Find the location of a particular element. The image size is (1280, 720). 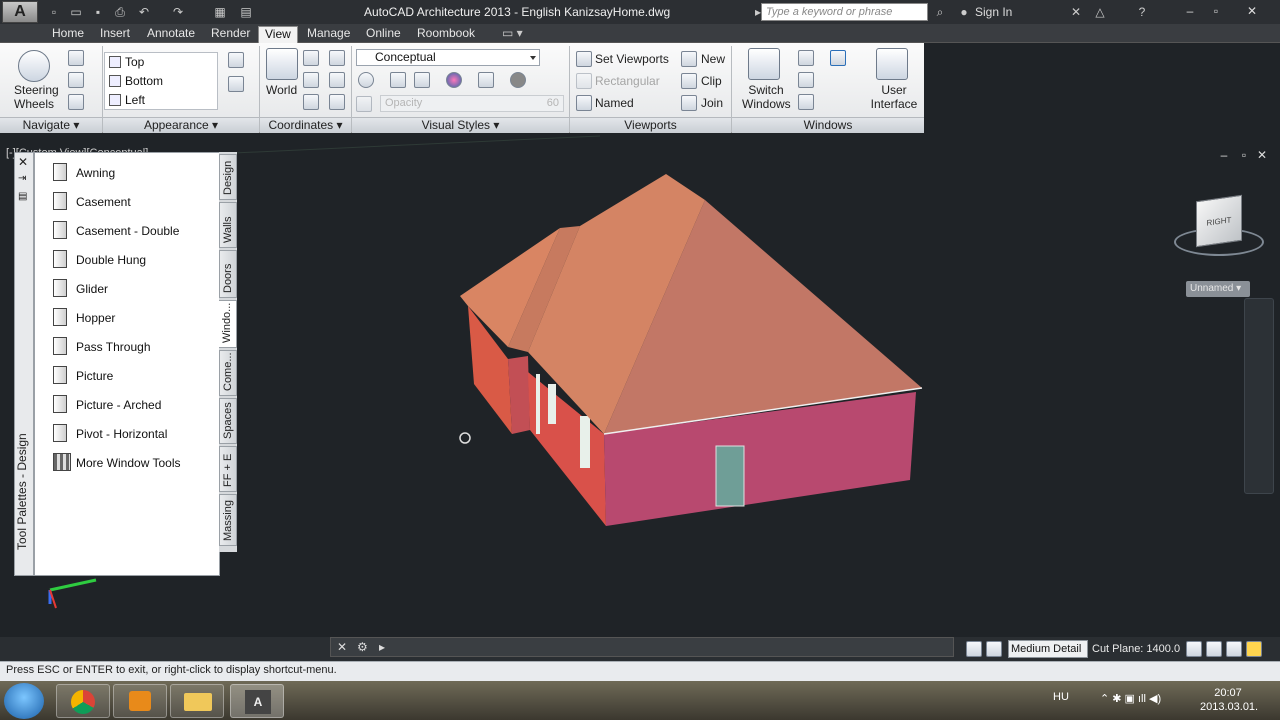

view-left: Left is located at coordinates (157, 100).